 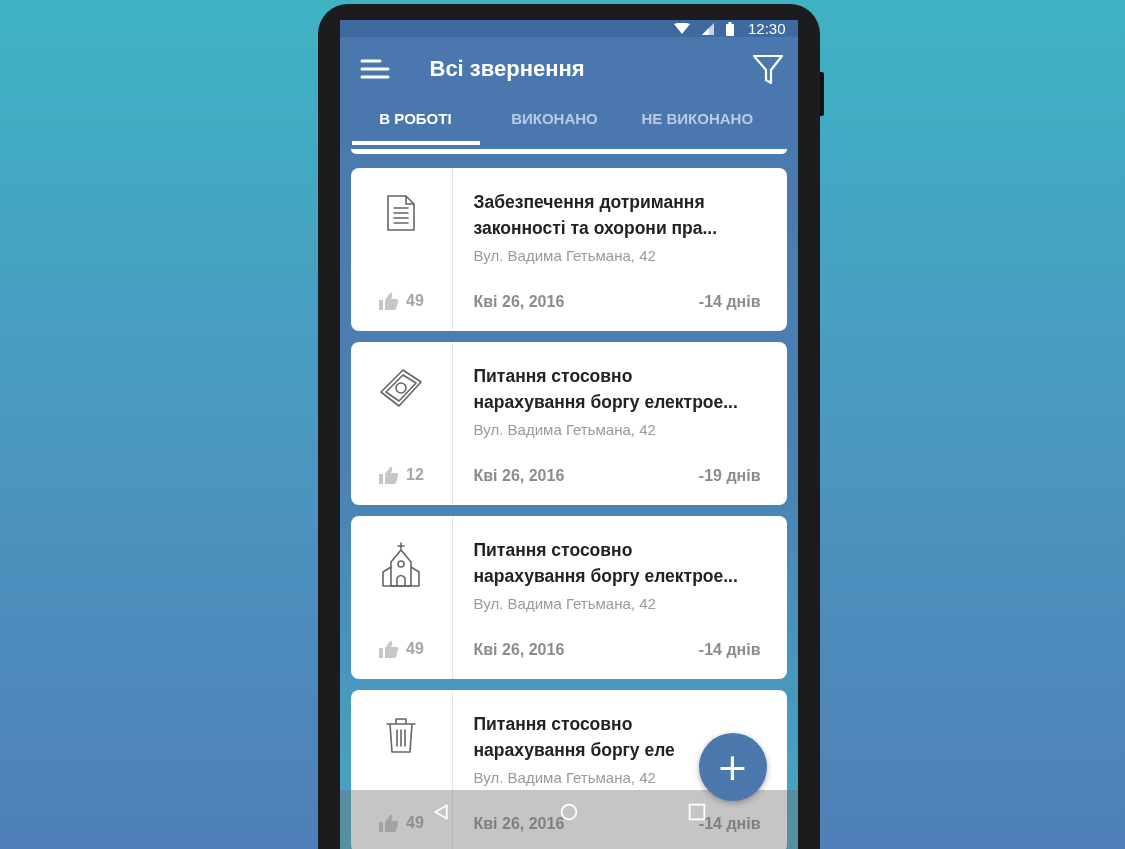 I want to click on menu-icon, so click(x=374, y=69).